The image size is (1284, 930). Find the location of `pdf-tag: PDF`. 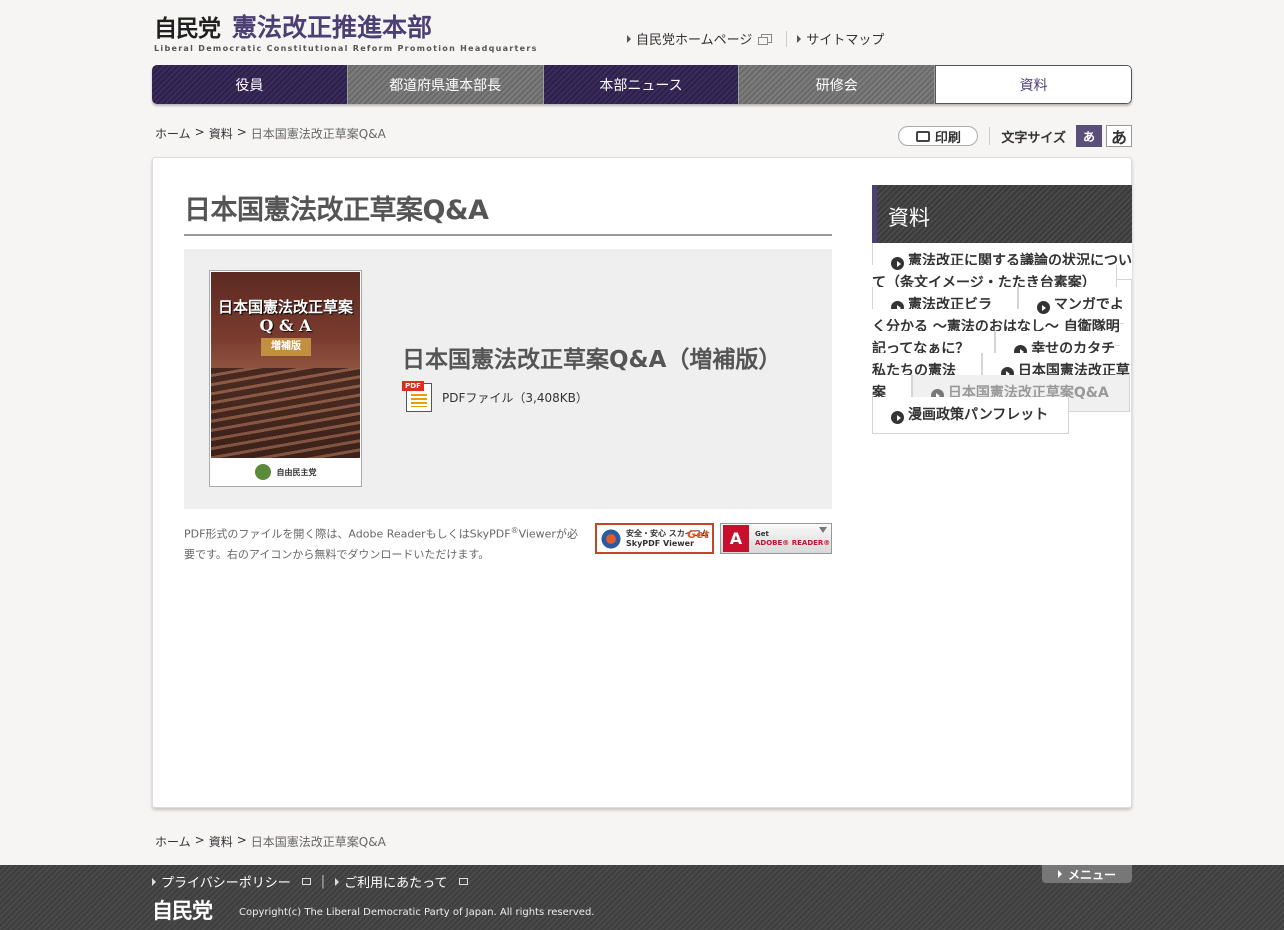

pdf-tag: PDF is located at coordinates (413, 386).